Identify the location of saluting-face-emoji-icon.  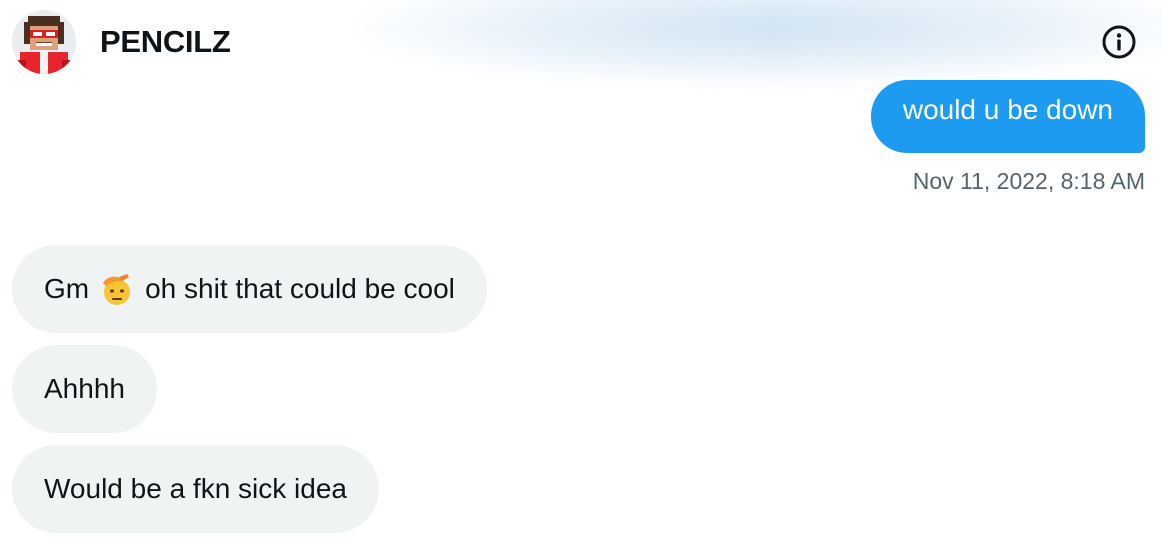
(117, 289).